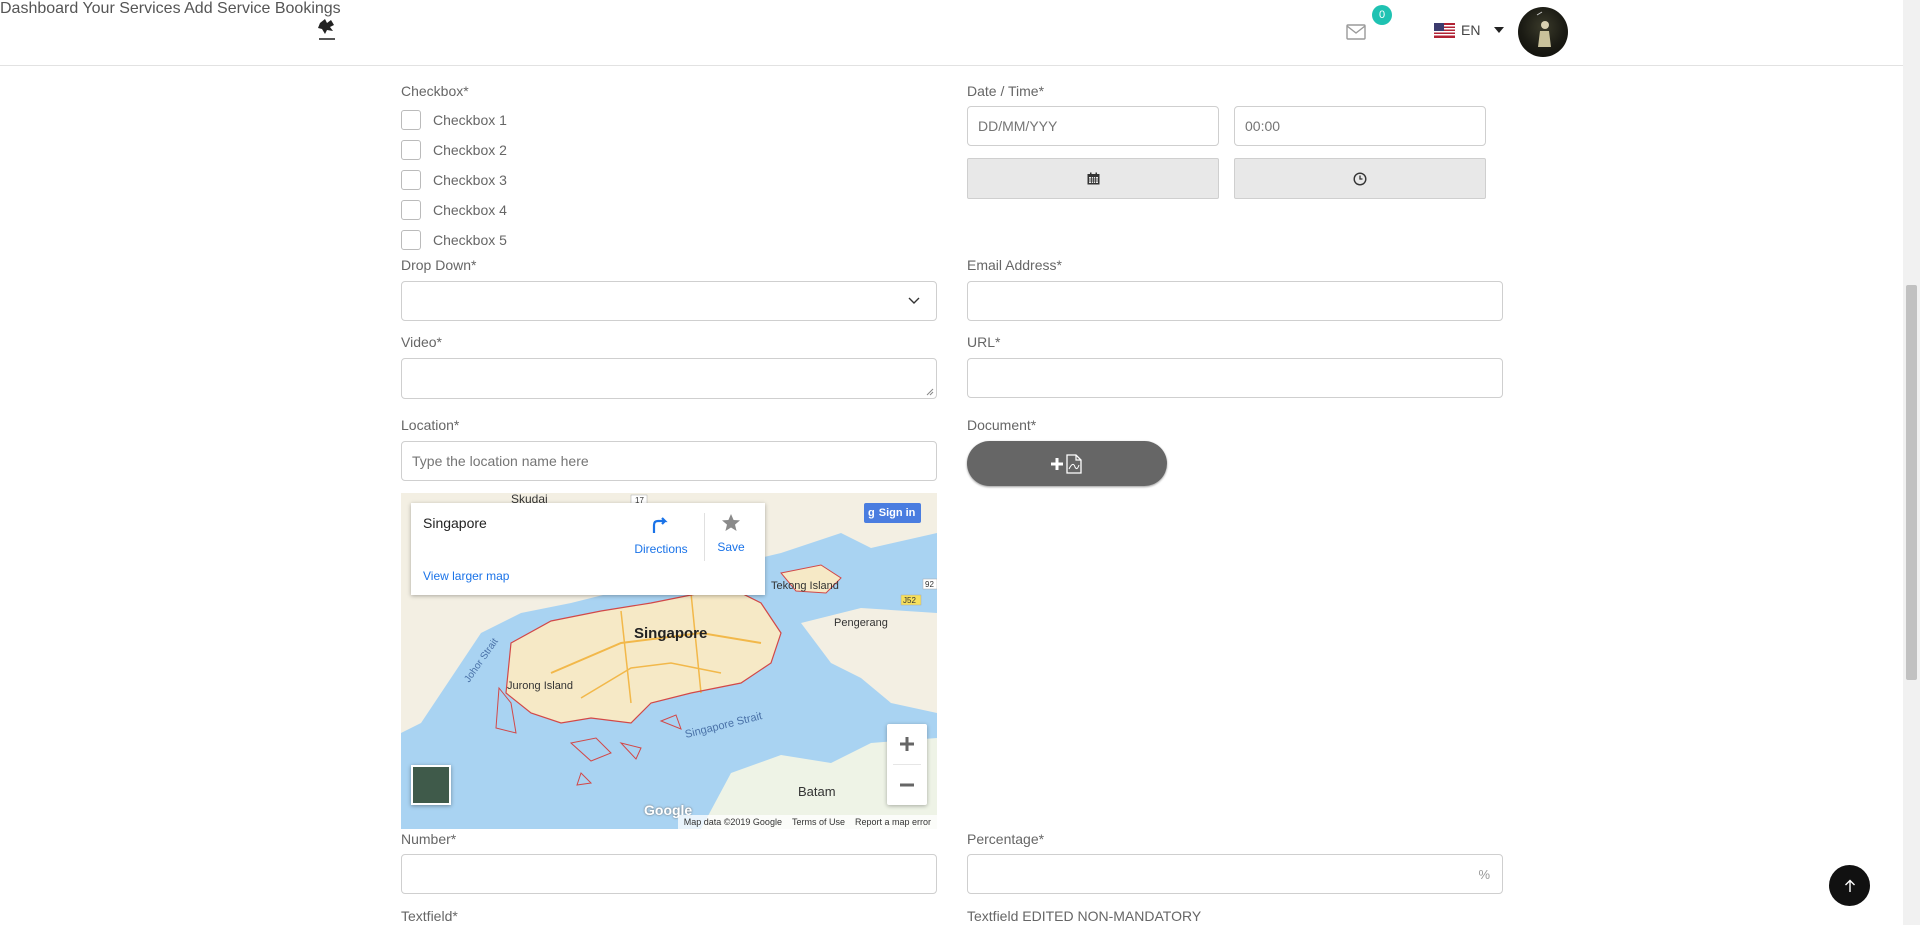  I want to click on mail-icon, so click(1356, 32).